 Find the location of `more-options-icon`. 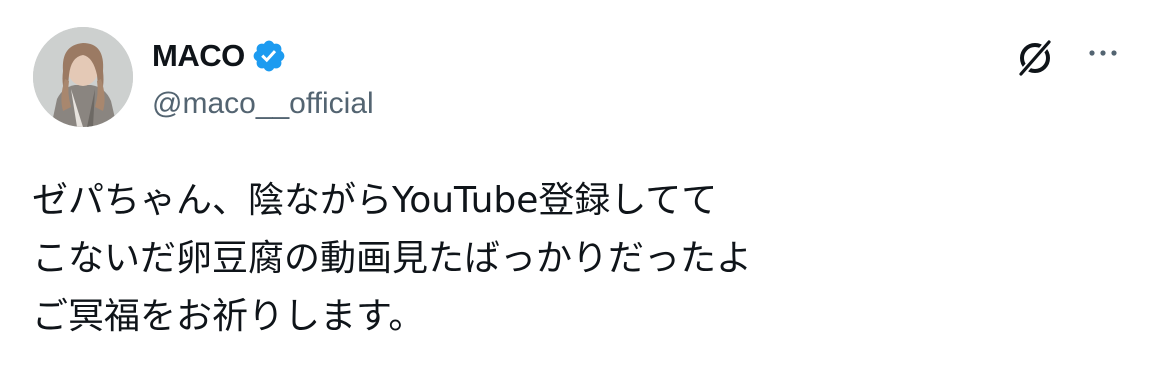

more-options-icon is located at coordinates (1103, 53).